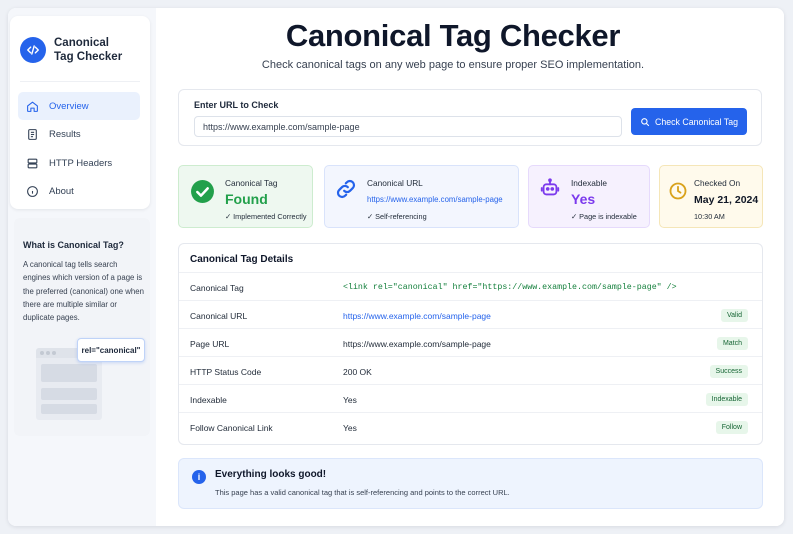  I want to click on row-key: HTTP Status Code, so click(226, 372).